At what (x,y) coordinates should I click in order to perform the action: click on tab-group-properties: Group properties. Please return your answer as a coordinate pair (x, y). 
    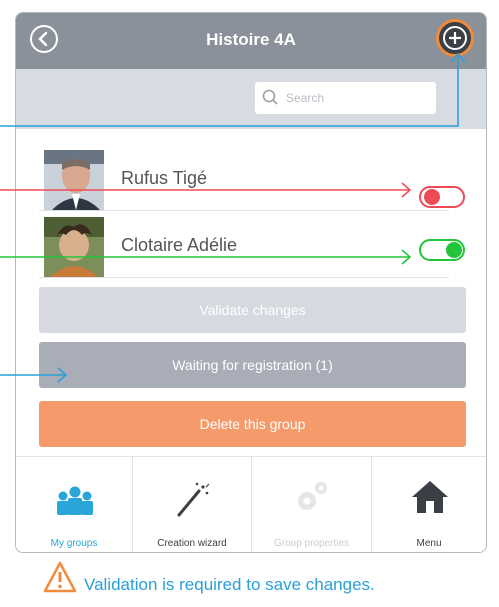
    Looking at the image, I should click on (312, 504).